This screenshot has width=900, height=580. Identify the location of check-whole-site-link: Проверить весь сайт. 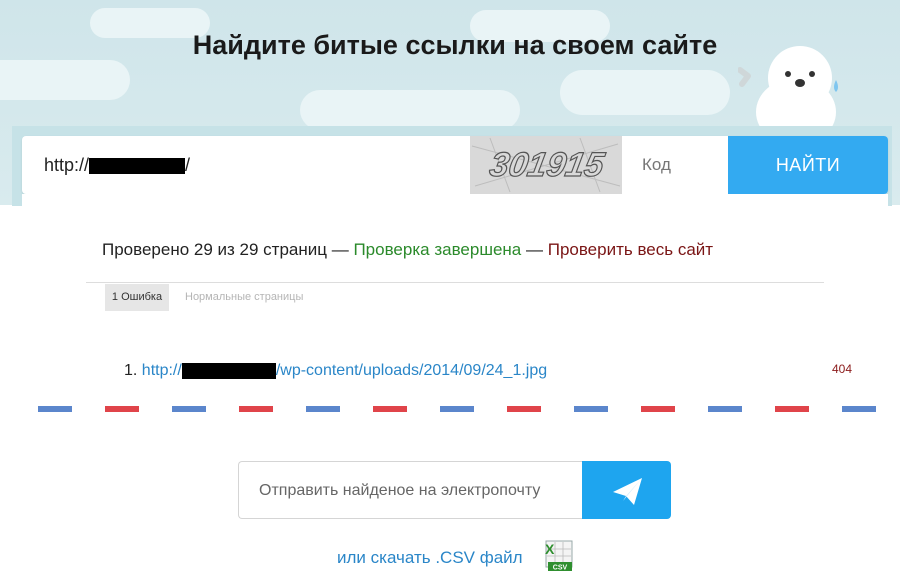
(630, 249).